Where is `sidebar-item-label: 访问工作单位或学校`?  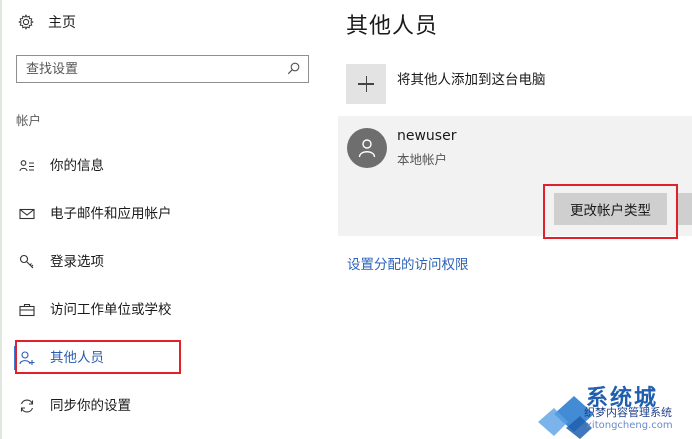
sidebar-item-label: 访问工作单位或学校 is located at coordinates (111, 310).